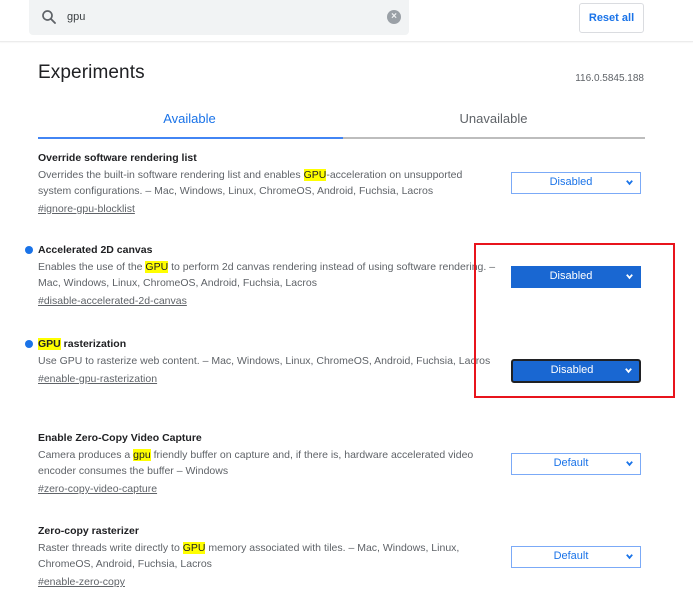  I want to click on experiment-link: #enable-zero-copy, so click(81, 582).